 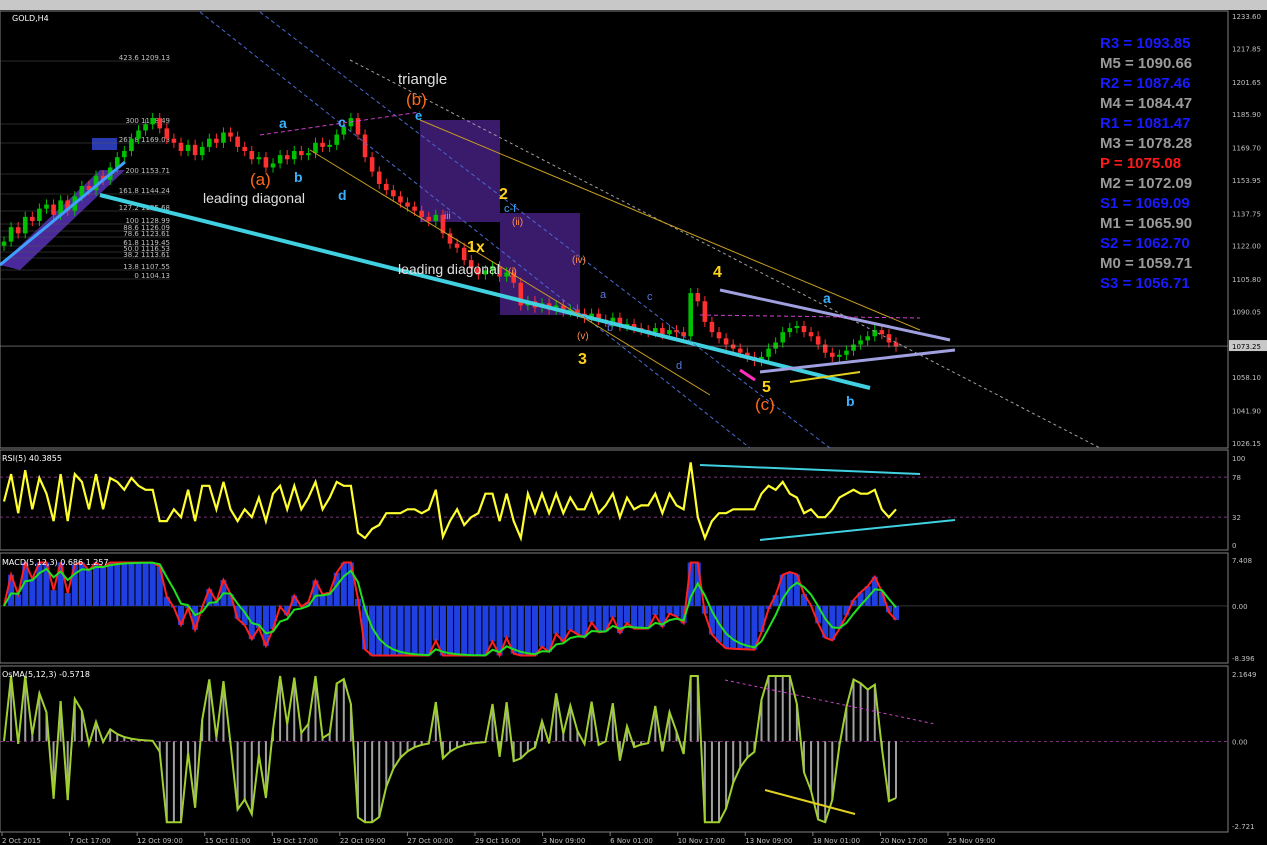 I want to click on date-tick: 18 Nov 01:00, so click(x=836, y=841).